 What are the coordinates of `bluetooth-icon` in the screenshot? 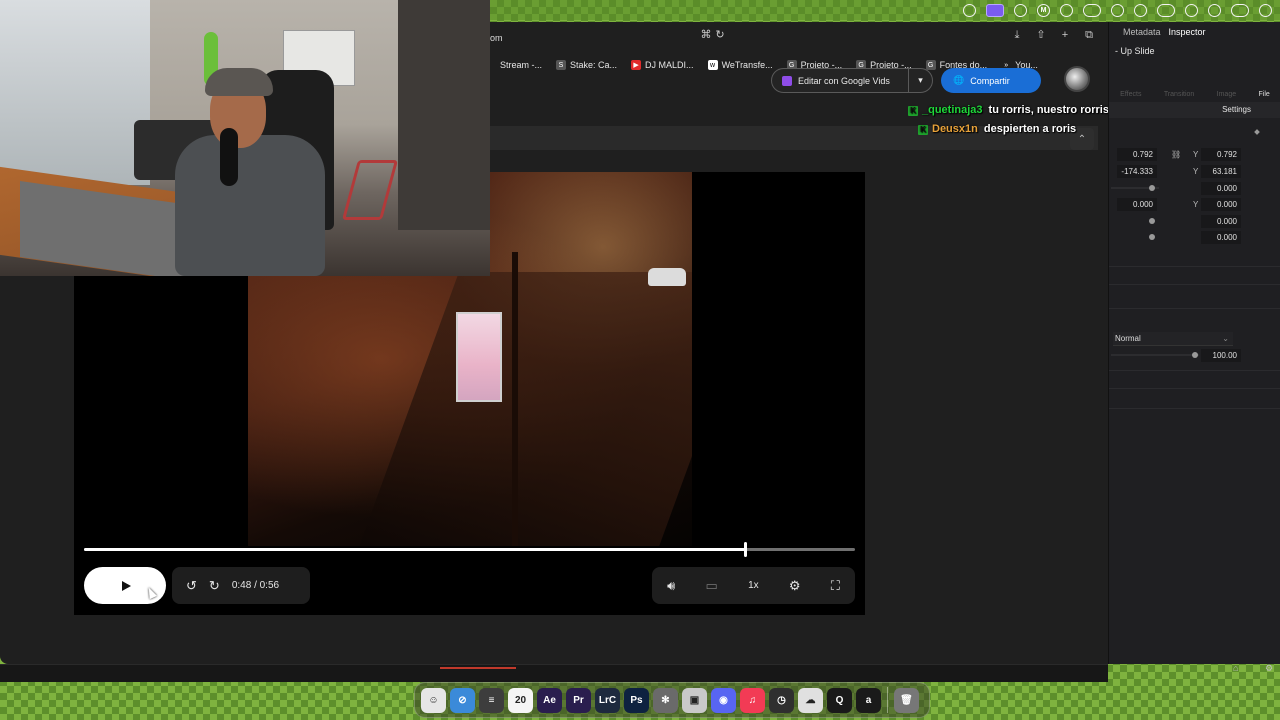 It's located at (1140, 10).